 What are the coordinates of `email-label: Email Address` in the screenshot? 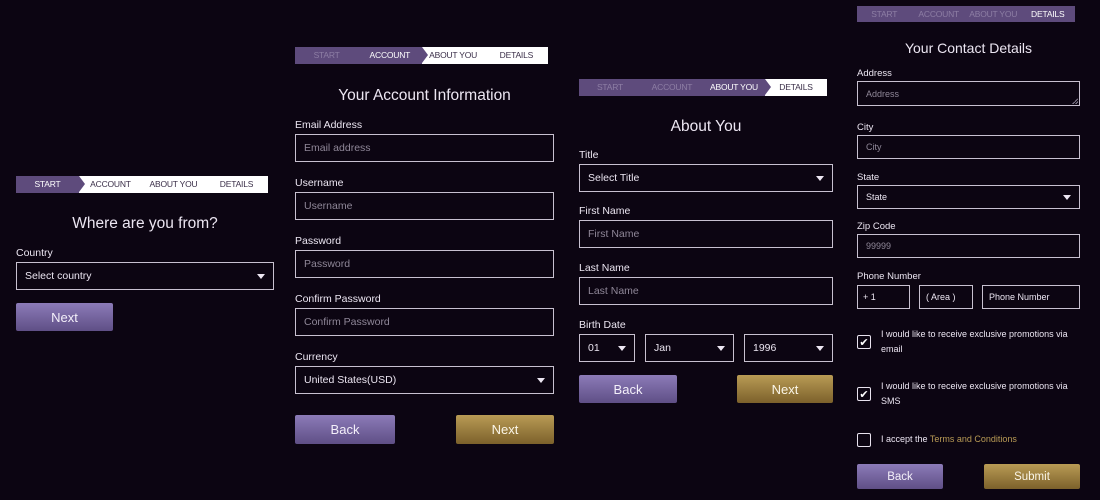 It's located at (329, 125).